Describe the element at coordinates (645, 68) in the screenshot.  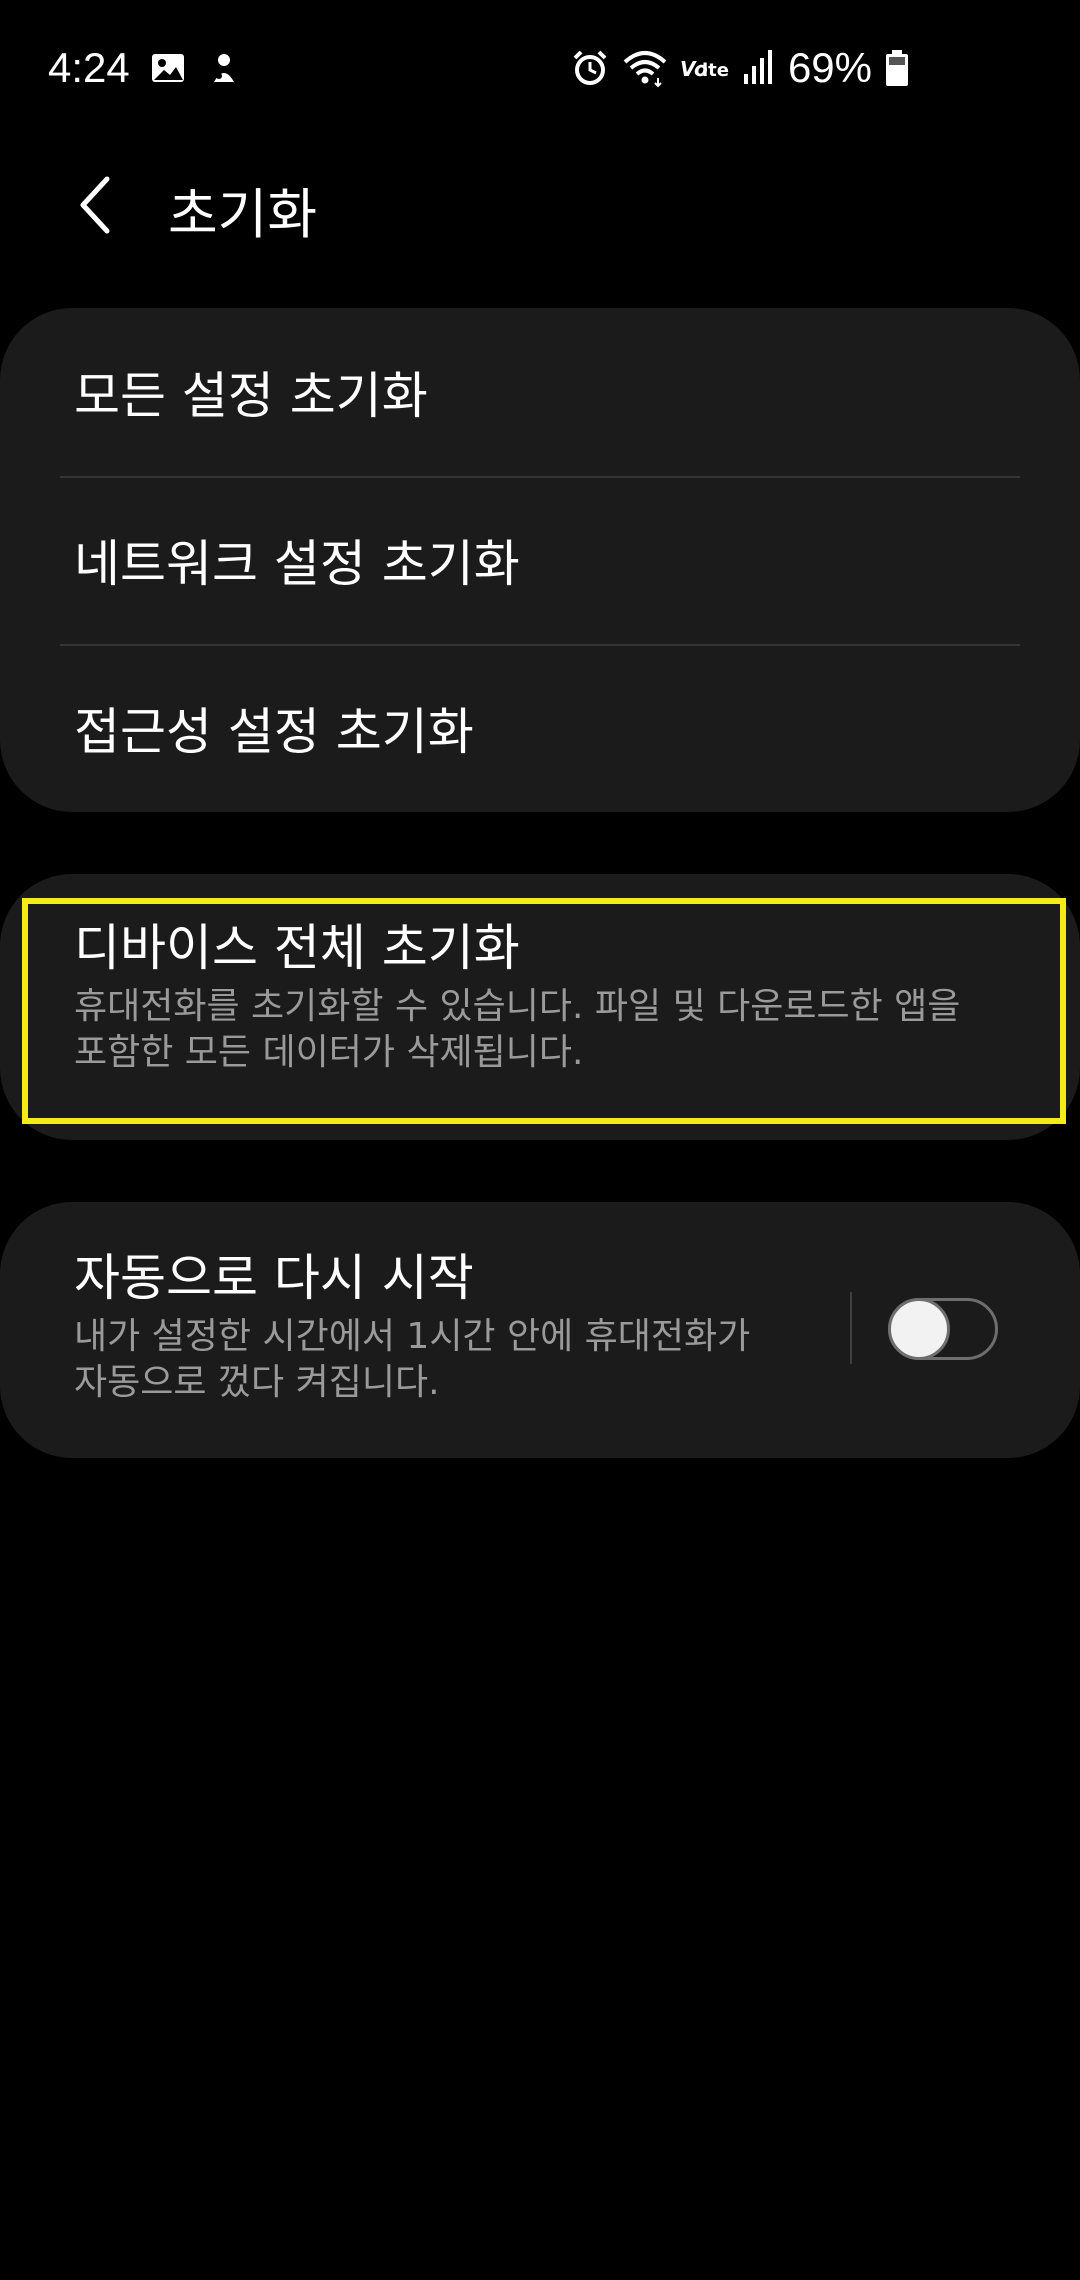
I see `wifi-icon` at that location.